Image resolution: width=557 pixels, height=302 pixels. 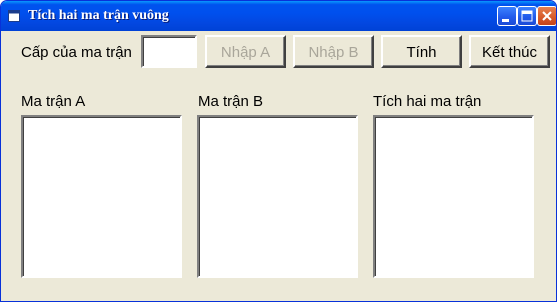 I want to click on title-bar: Tích hai ma trận vuông, so click(x=278, y=16).